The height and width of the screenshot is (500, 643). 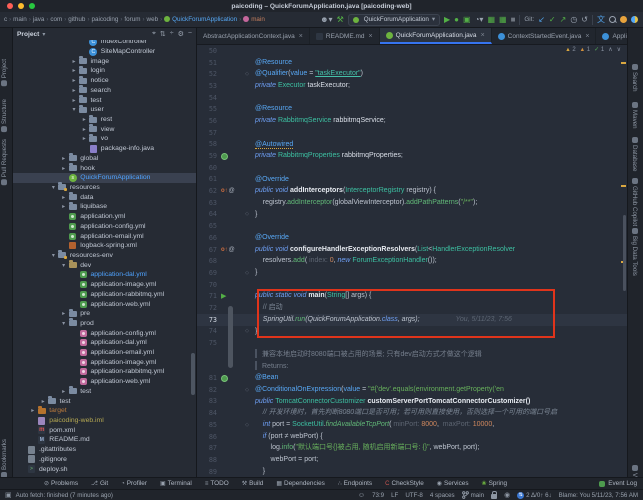 What do you see at coordinates (104, 149) in the screenshot?
I see `tree-item-package-info.java: package-info.java` at bounding box center [104, 149].